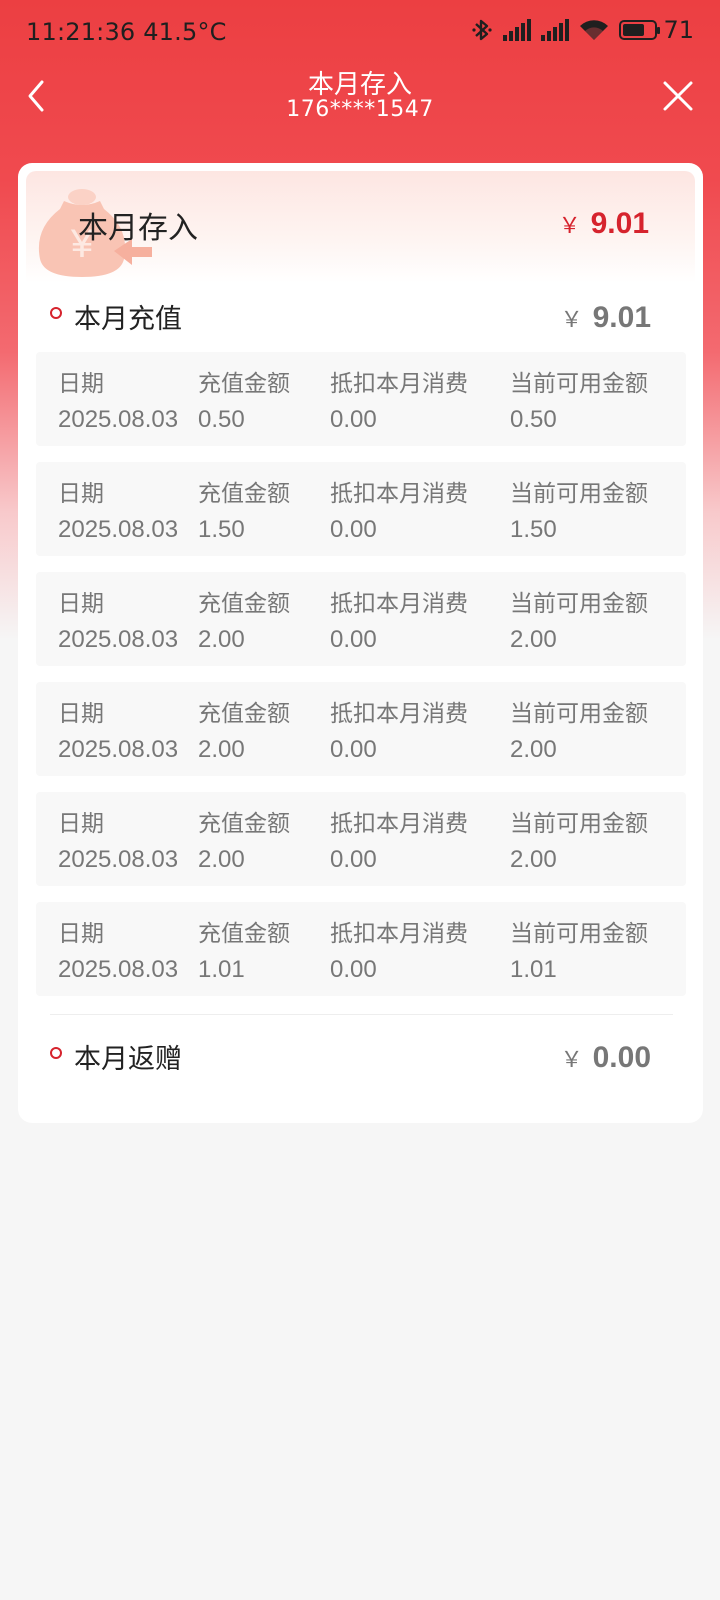 This screenshot has height=1600, width=720. Describe the element at coordinates (360, 227) in the screenshot. I see `summary-header: ¥ 本月存入 ￥ 9.01` at that location.